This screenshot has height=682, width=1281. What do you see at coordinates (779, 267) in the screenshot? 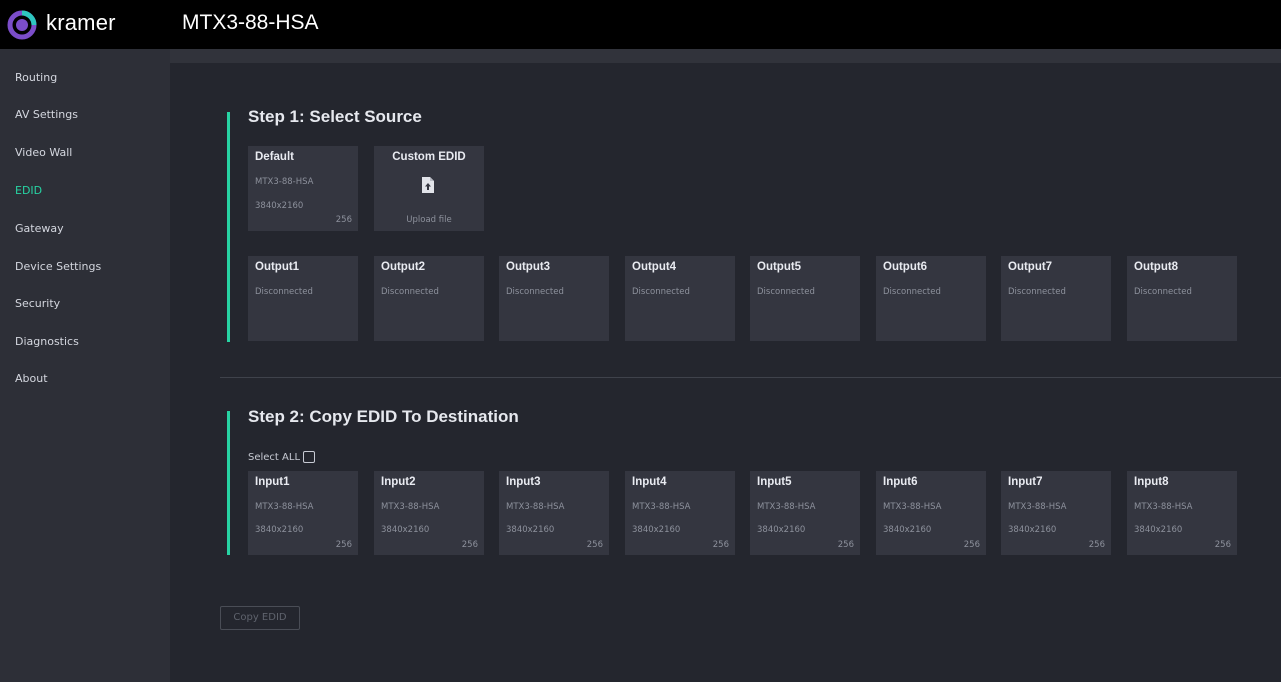
I see `card-title: Output5` at bounding box center [779, 267].